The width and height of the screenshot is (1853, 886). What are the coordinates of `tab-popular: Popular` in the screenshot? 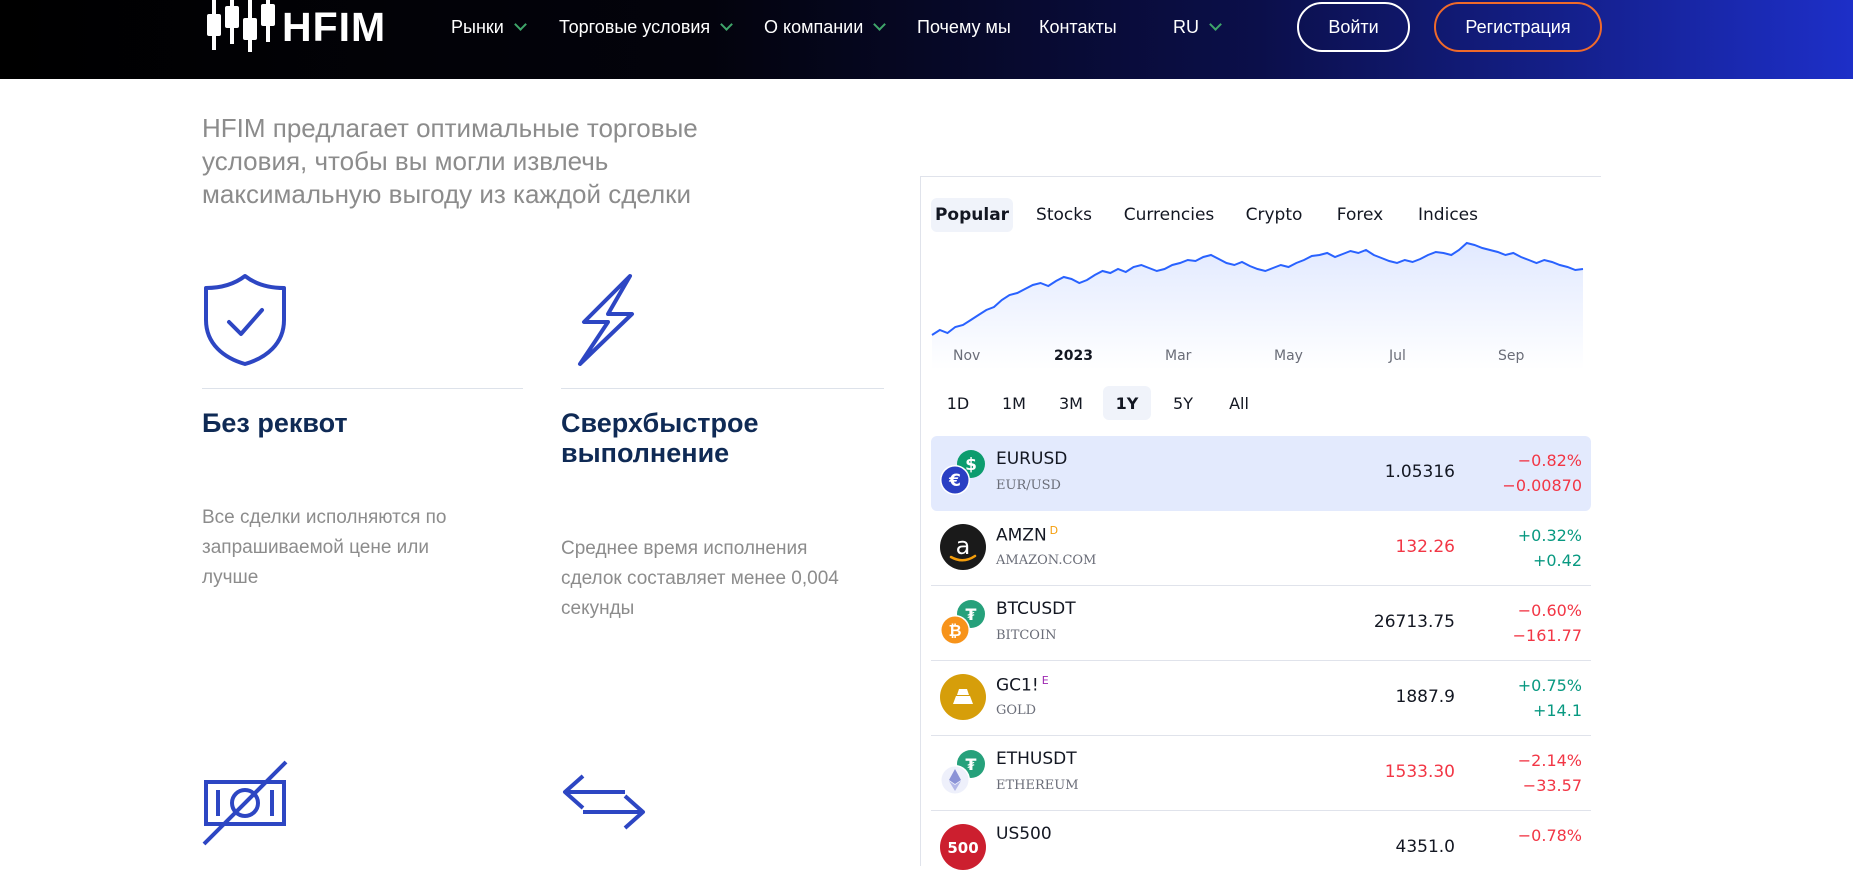 It's located at (972, 215).